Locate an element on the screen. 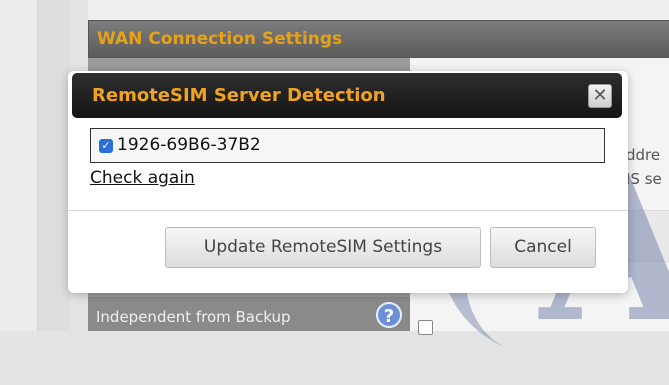  device-checkbox: ✓ is located at coordinates (106, 146).